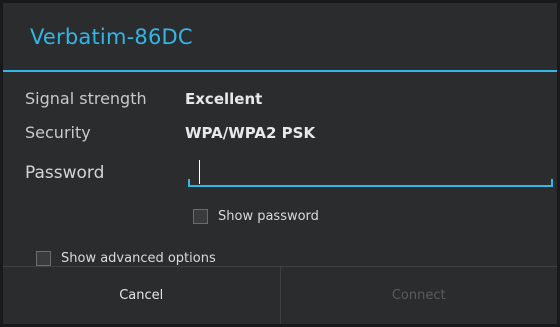  What do you see at coordinates (224, 98) in the screenshot?
I see `signal-strength-value: Excellent` at bounding box center [224, 98].